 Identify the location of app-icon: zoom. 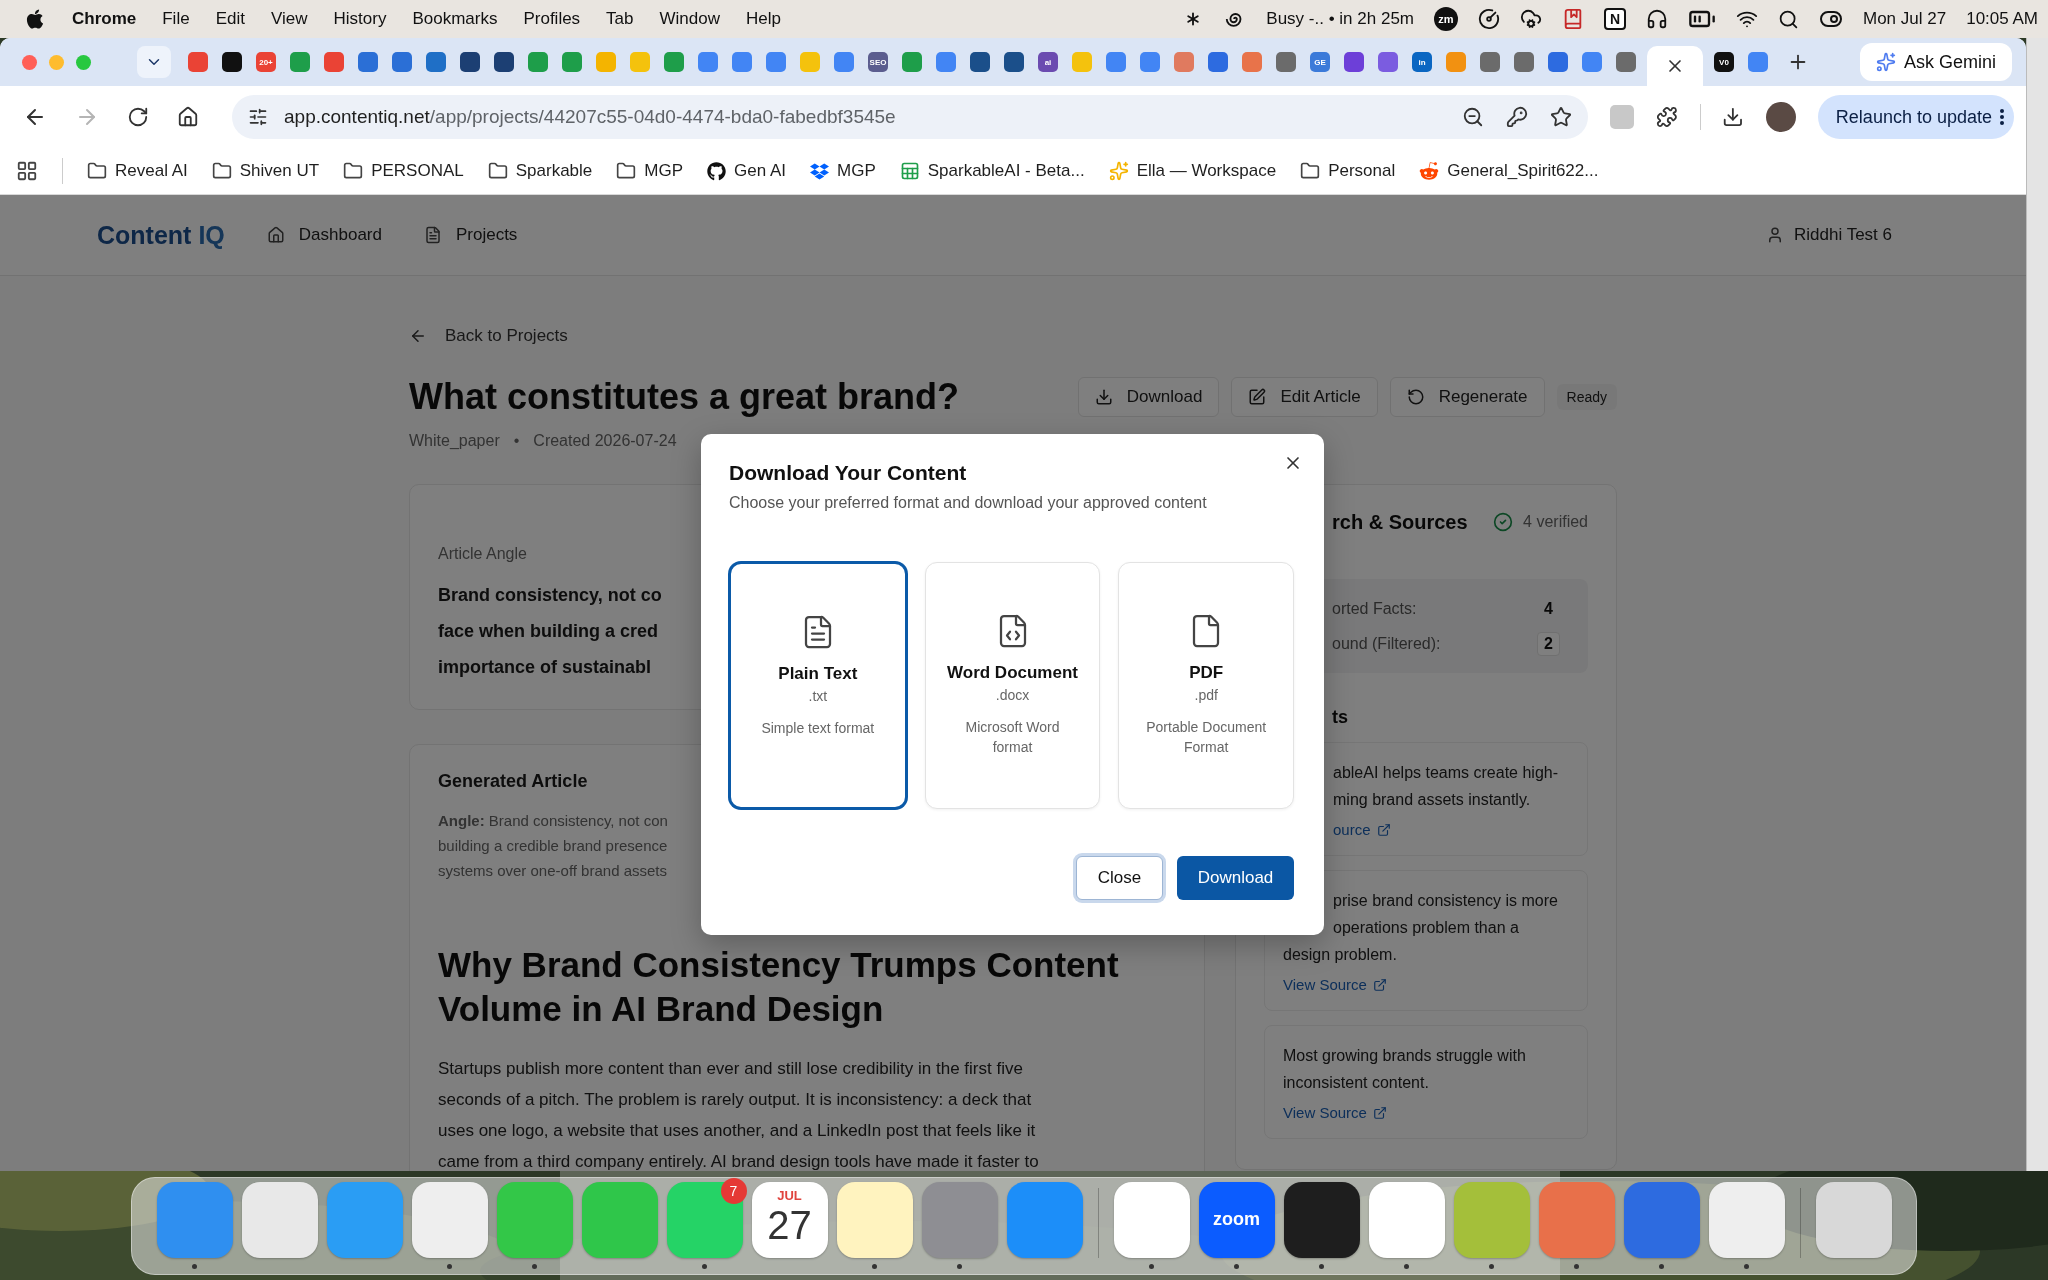
(1236, 1219).